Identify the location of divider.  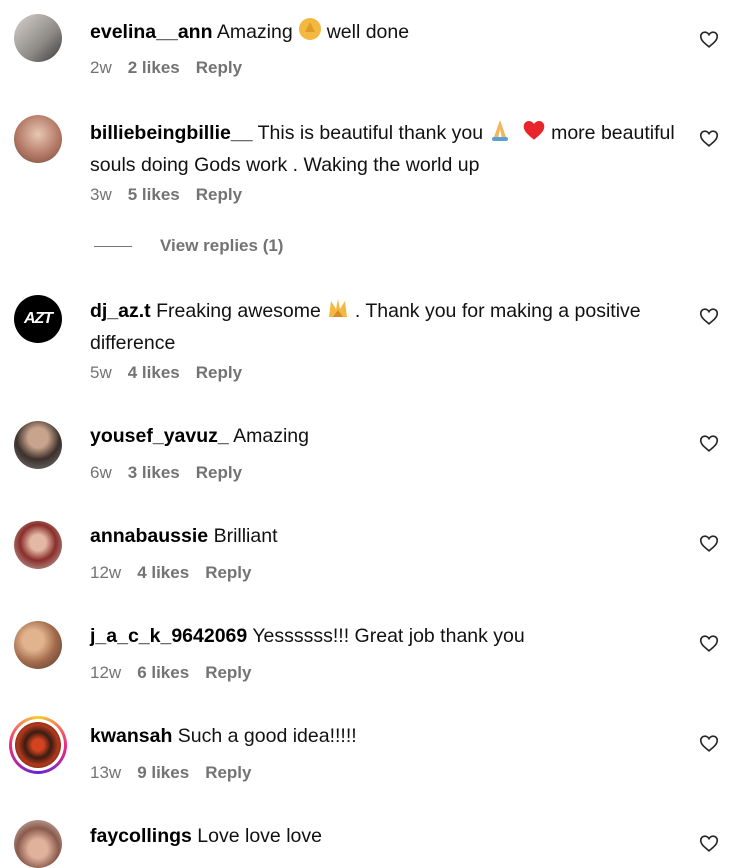
(113, 246).